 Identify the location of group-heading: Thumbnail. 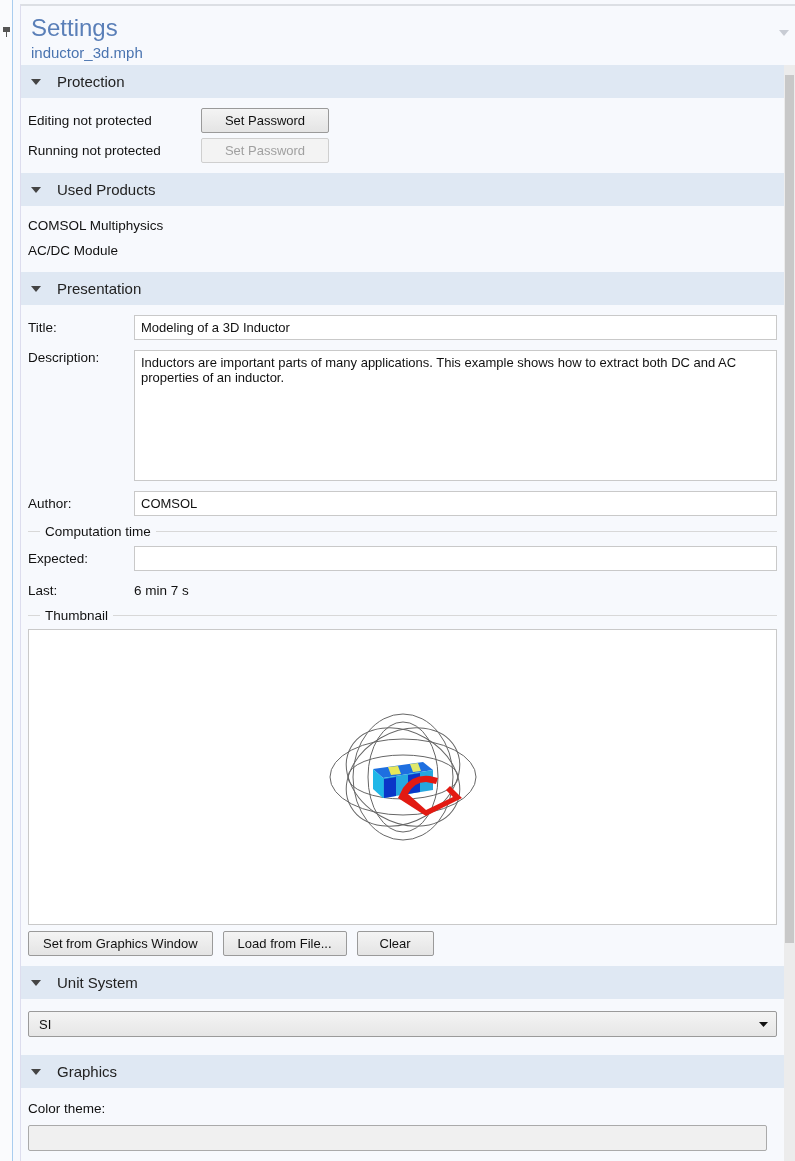
(77, 615).